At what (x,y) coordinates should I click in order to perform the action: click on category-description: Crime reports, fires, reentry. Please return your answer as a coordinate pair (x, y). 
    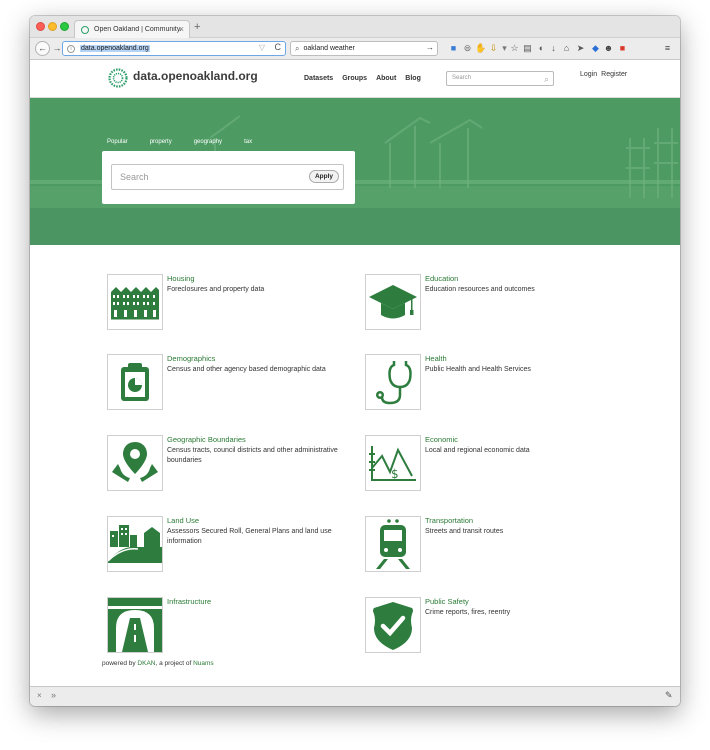
    Looking at the image, I should click on (468, 612).